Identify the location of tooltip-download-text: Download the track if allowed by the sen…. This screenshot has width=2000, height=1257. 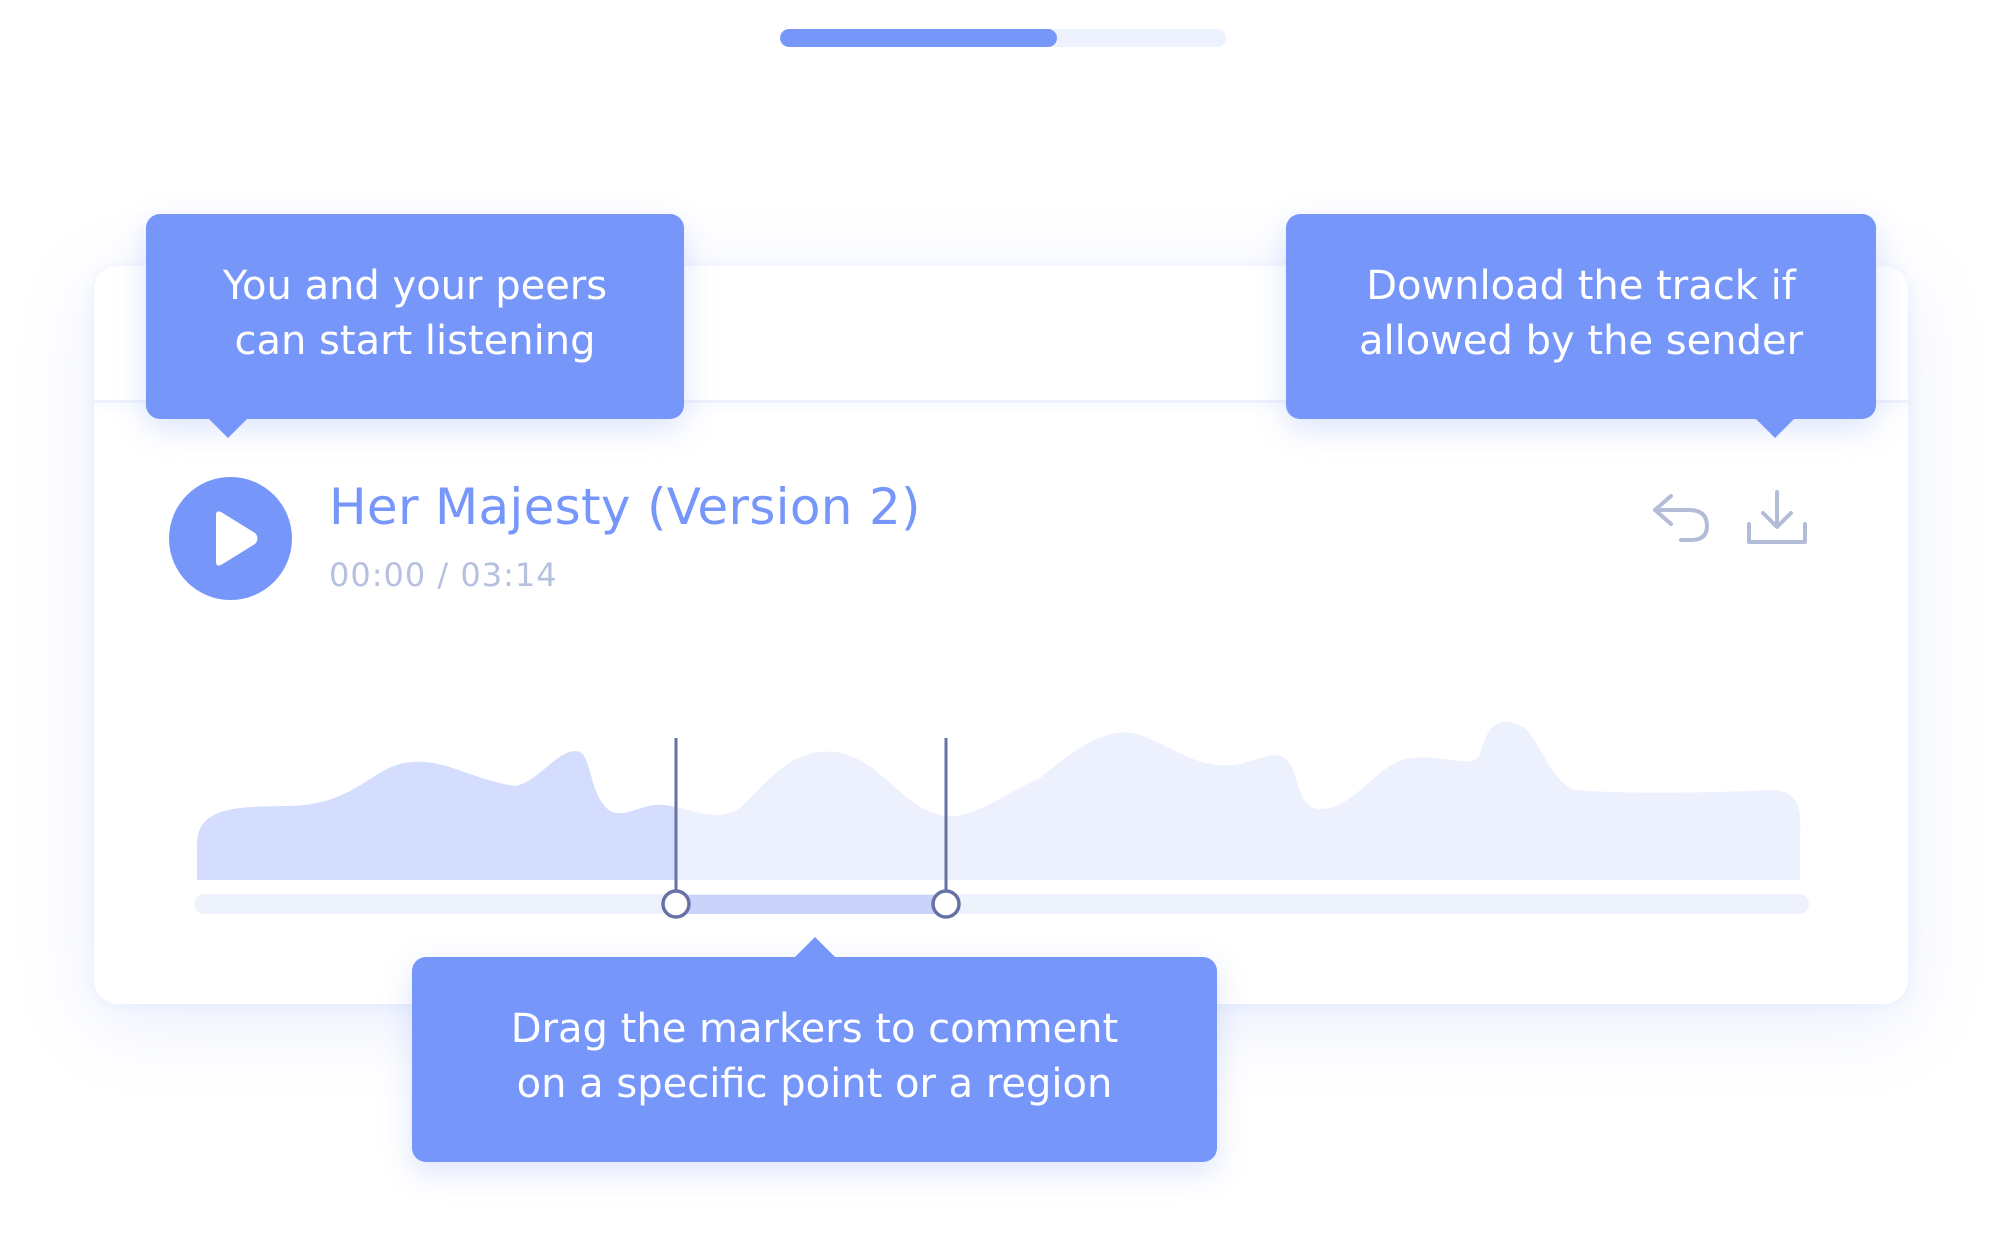
(1581, 313).